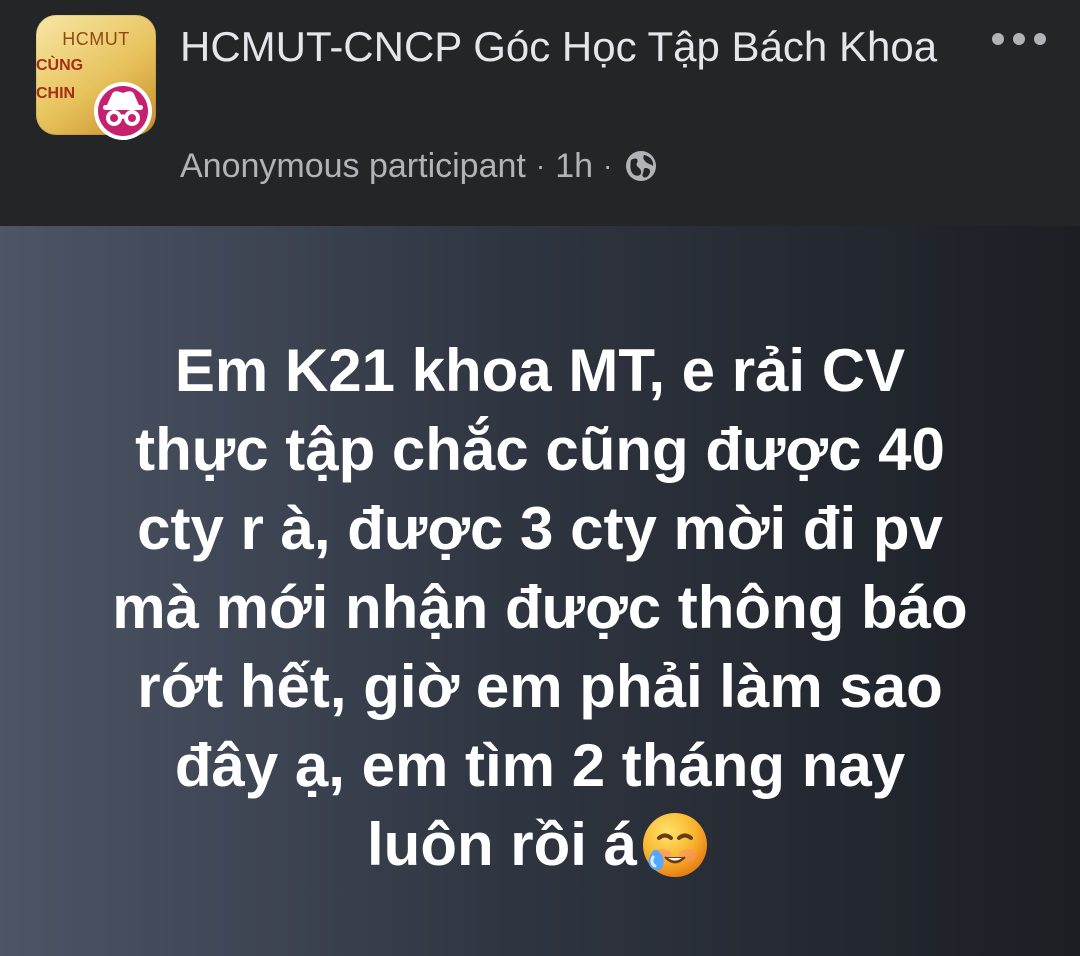 The width and height of the screenshot is (1080, 956). What do you see at coordinates (502, 844) in the screenshot?
I see `post-text-line: luôn rồi á` at bounding box center [502, 844].